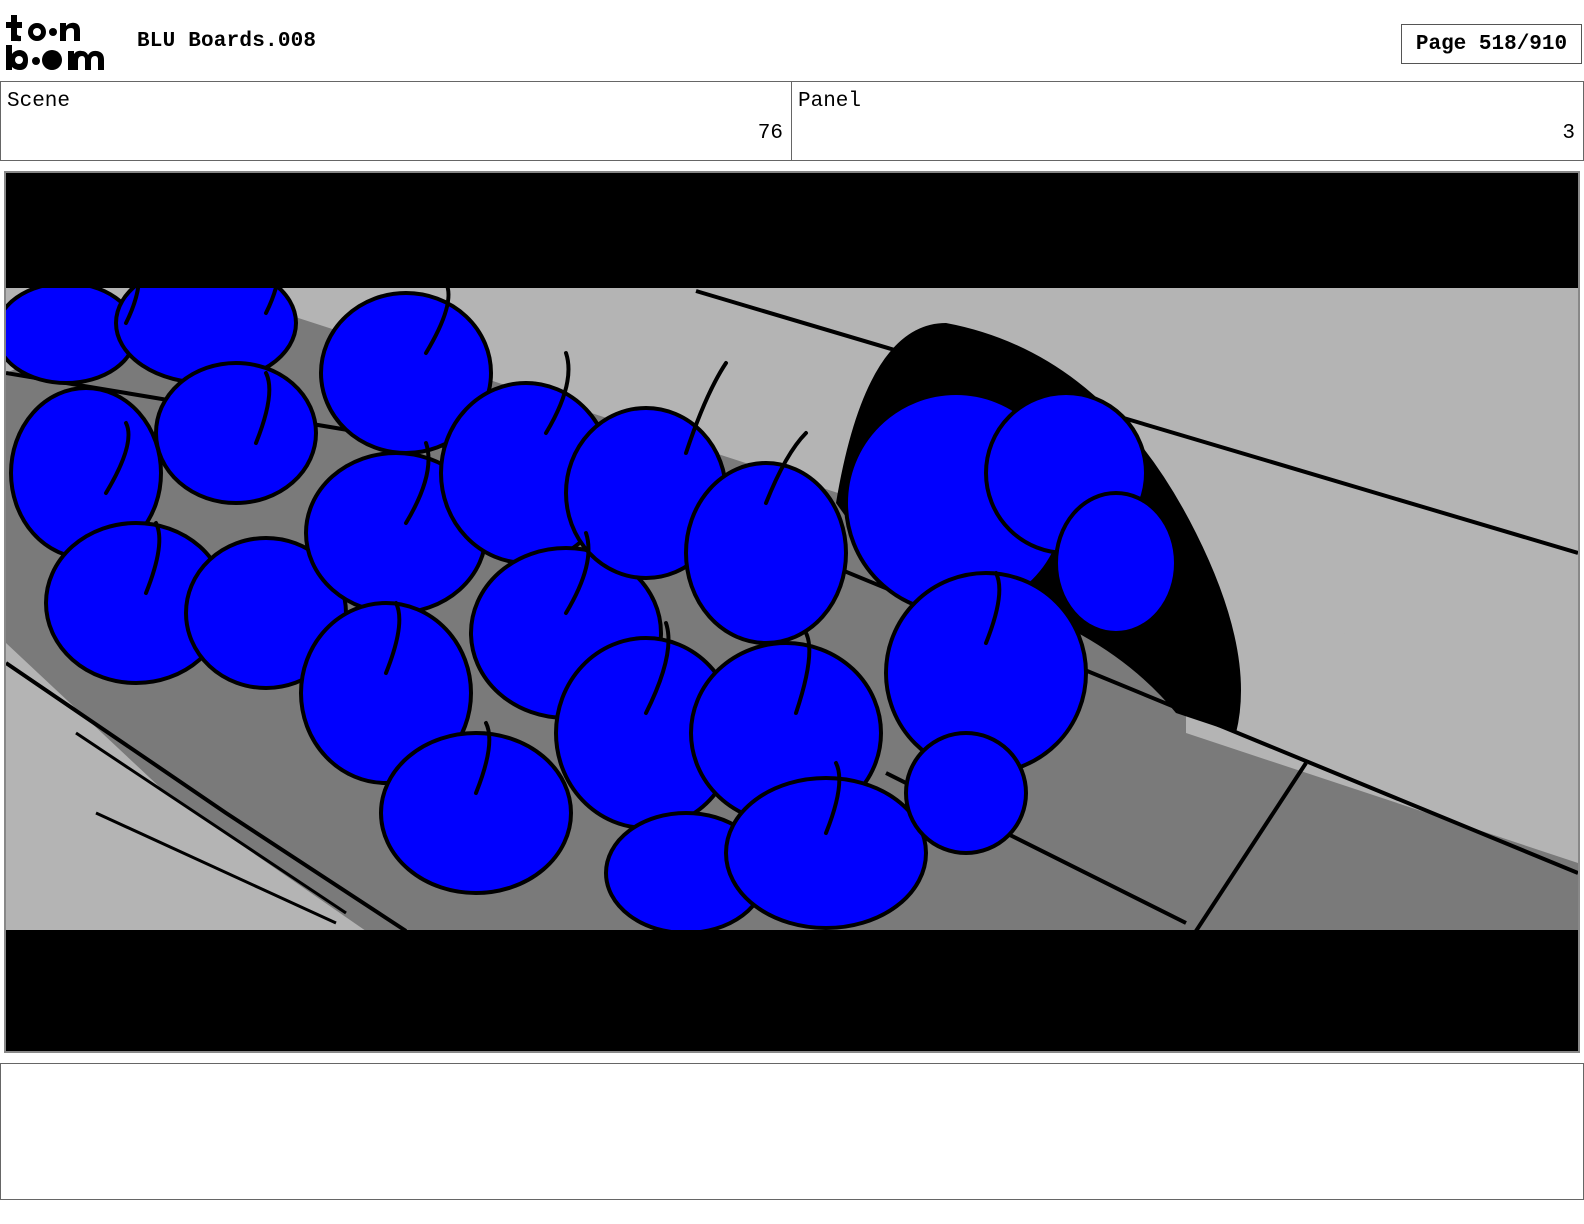 This screenshot has width=1584, height=1224. I want to click on page-indicator: Page 518/910, so click(1491, 44).